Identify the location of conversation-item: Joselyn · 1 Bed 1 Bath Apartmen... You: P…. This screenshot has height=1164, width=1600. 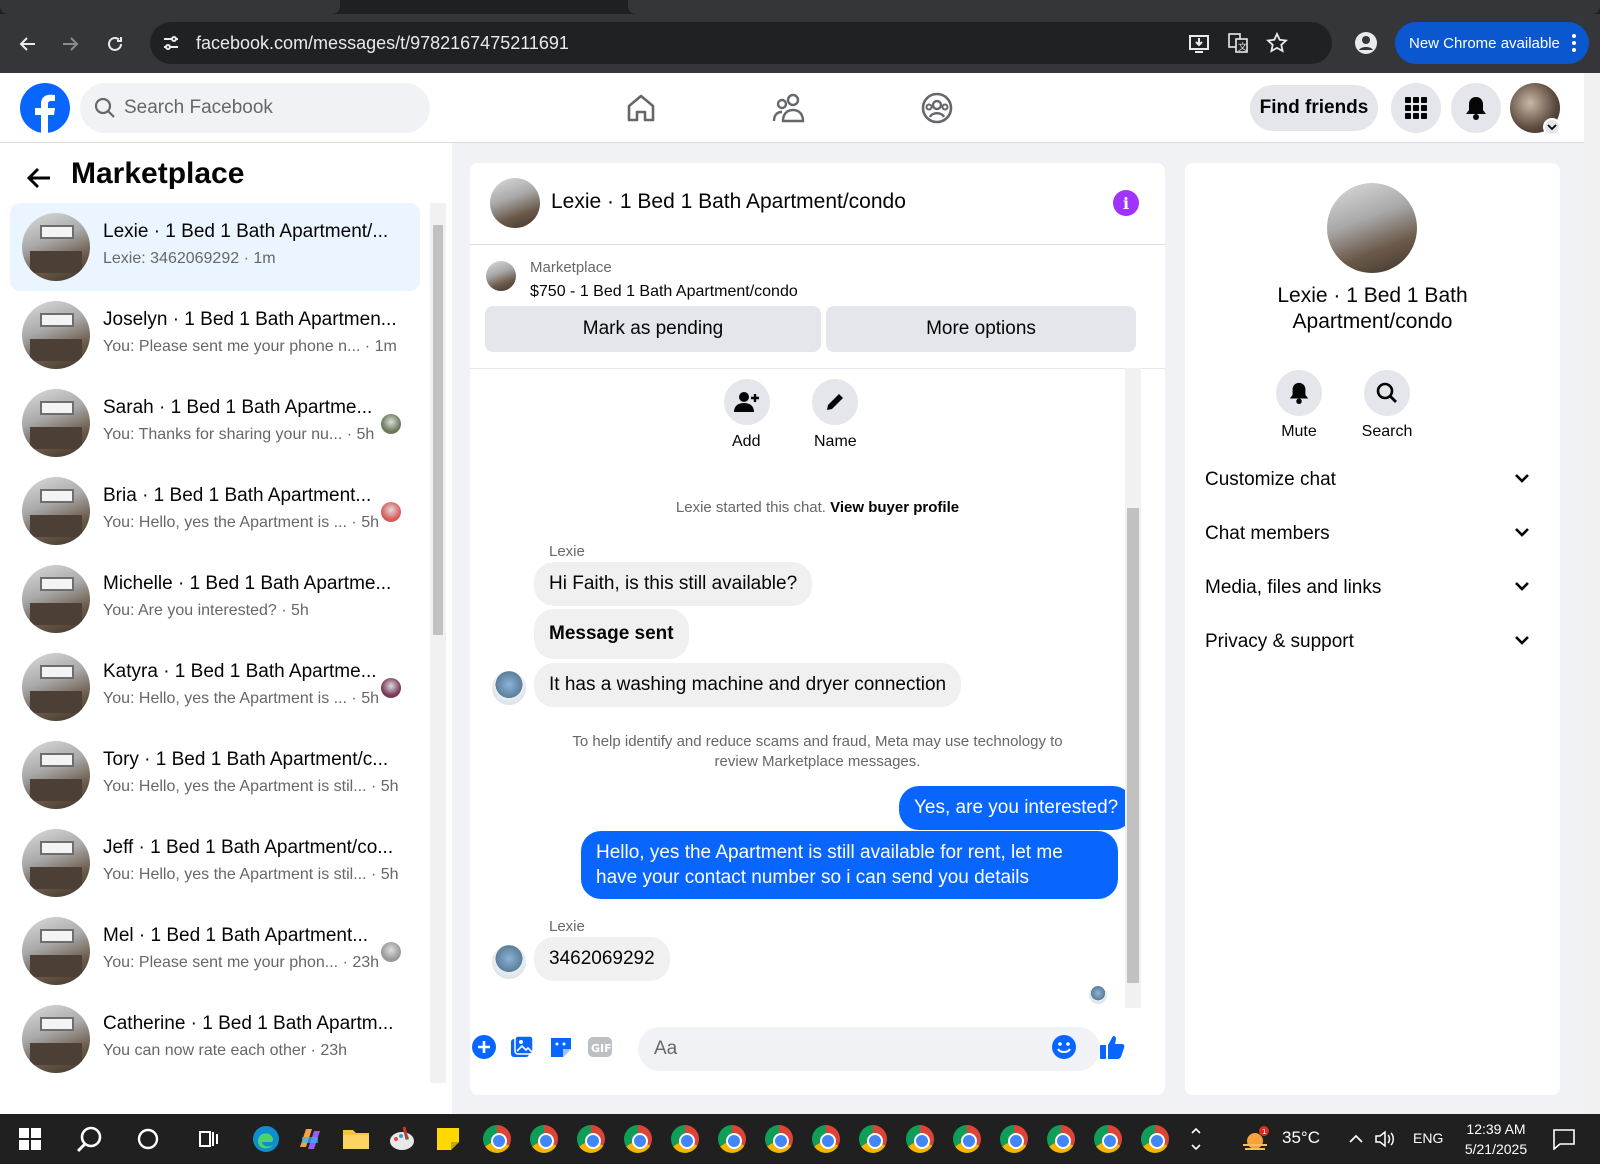
(215, 335).